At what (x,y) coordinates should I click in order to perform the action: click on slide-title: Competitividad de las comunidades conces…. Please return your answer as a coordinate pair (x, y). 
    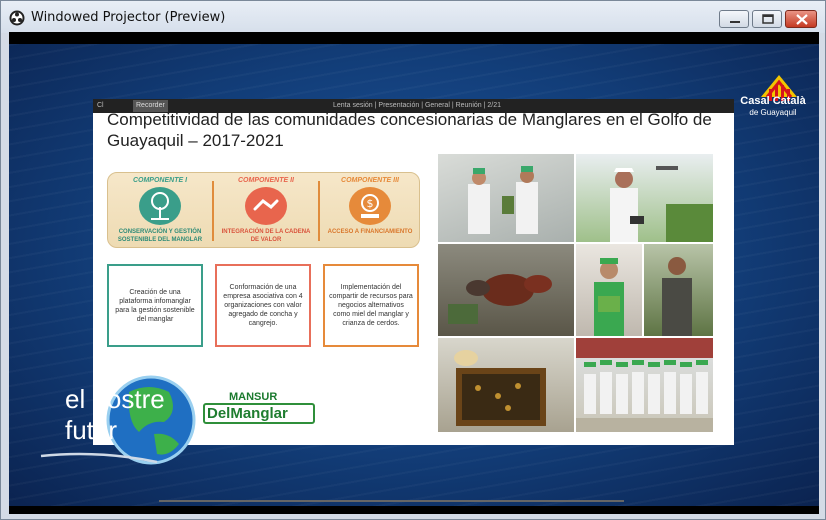
    Looking at the image, I should click on (412, 130).